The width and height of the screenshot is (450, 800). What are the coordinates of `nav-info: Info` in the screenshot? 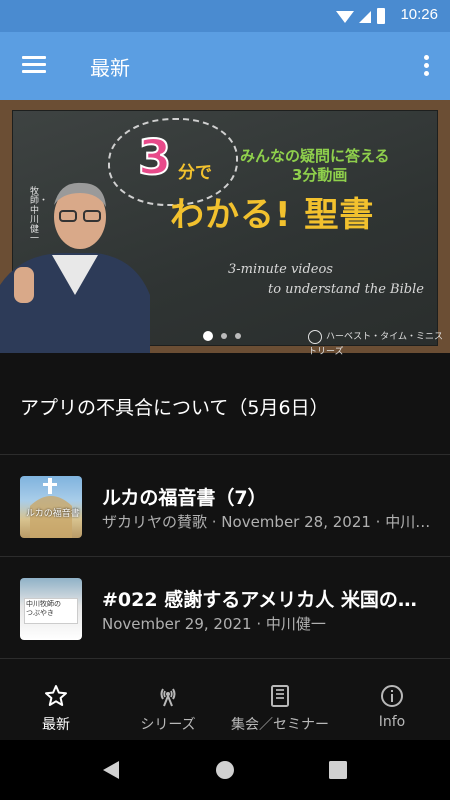 It's located at (392, 700).